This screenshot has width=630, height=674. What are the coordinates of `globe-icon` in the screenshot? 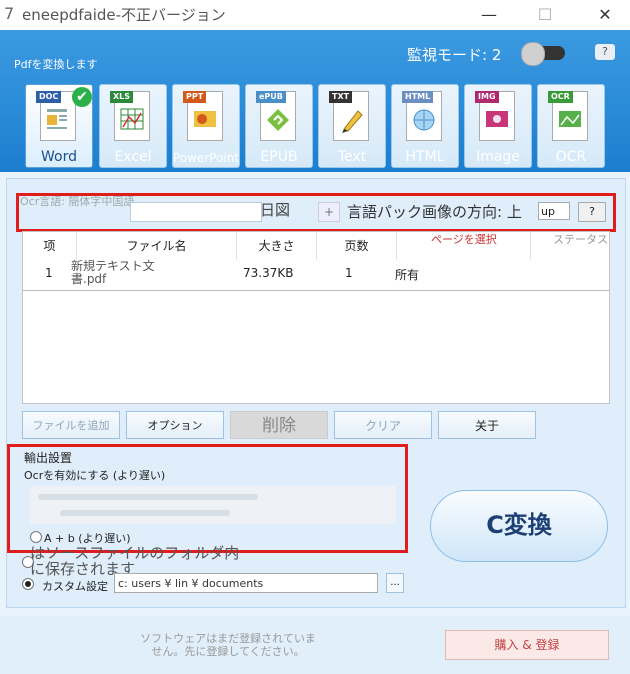 It's located at (424, 120).